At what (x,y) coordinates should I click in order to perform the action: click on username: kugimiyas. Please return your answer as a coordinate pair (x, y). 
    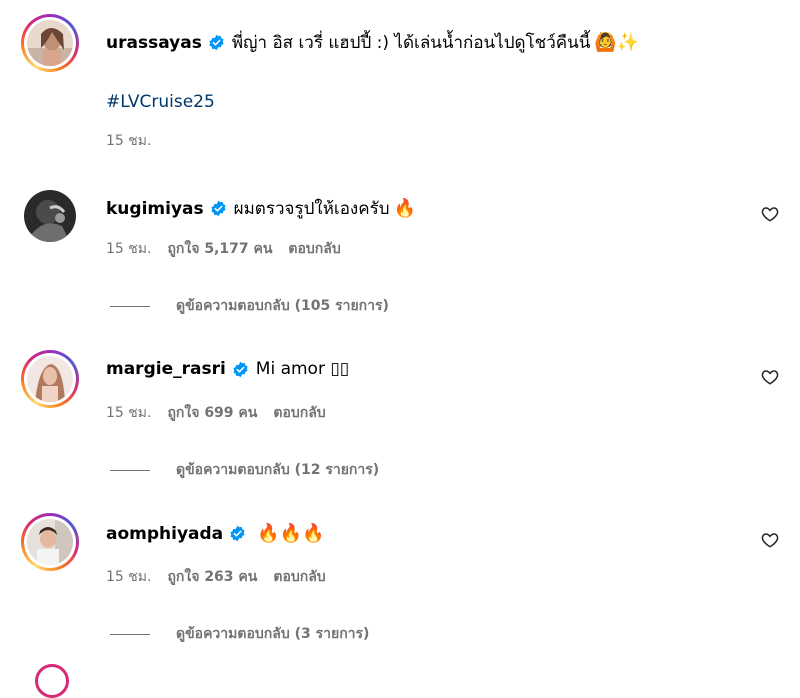
    Looking at the image, I should click on (155, 209).